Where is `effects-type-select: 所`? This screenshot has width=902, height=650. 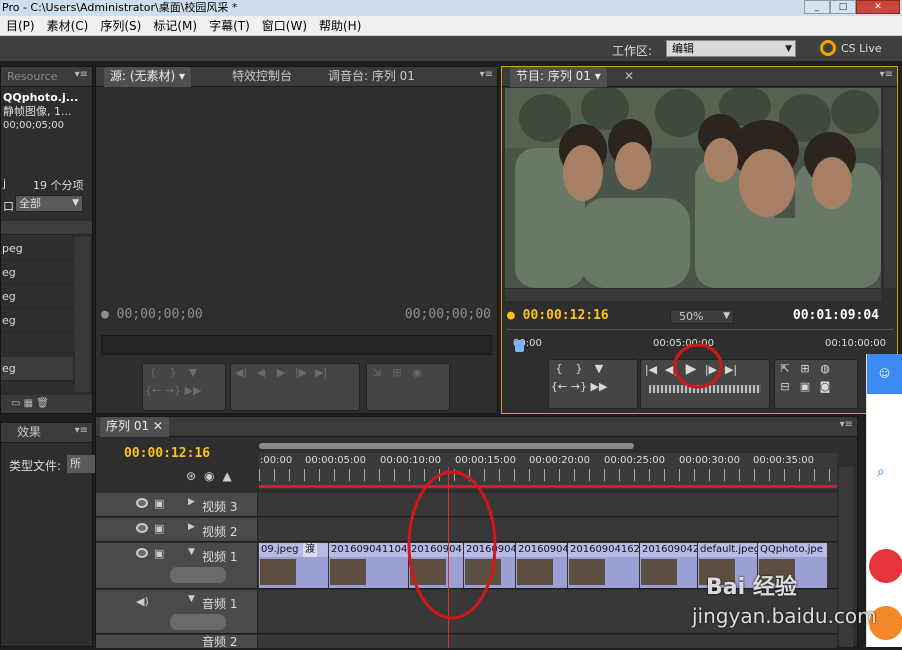 effects-type-select: 所 is located at coordinates (82, 464).